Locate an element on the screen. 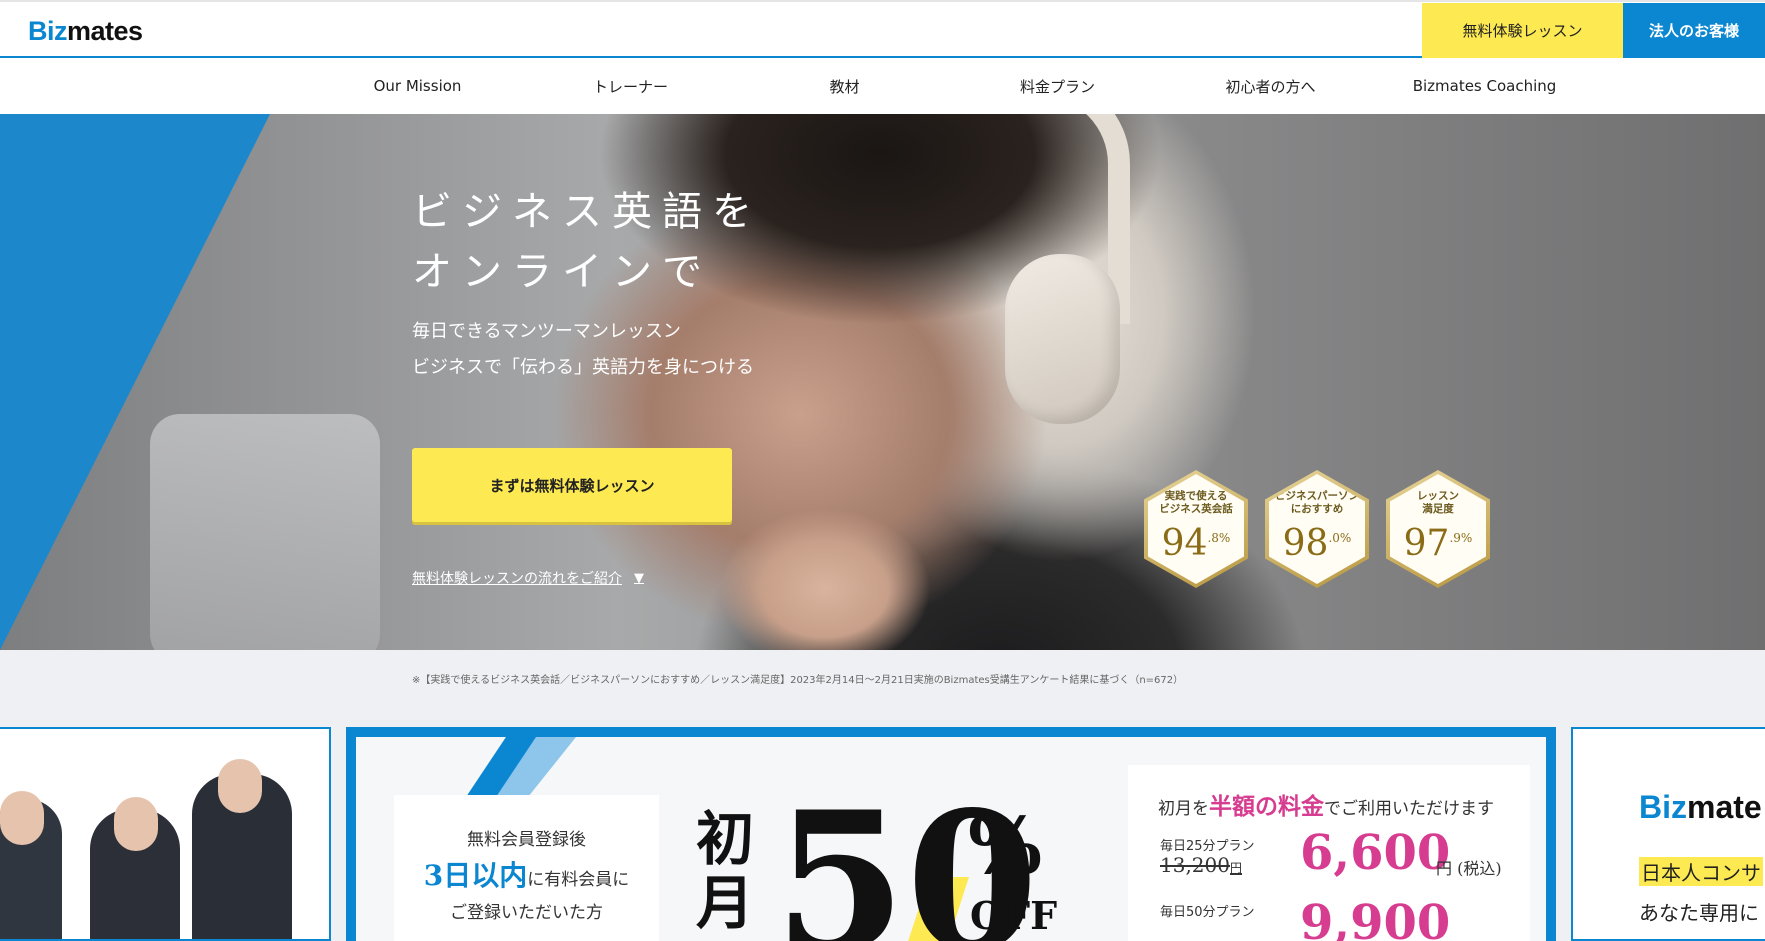 The width and height of the screenshot is (1765, 941). corporate-button: 法人のお客様 is located at coordinates (1694, 30).